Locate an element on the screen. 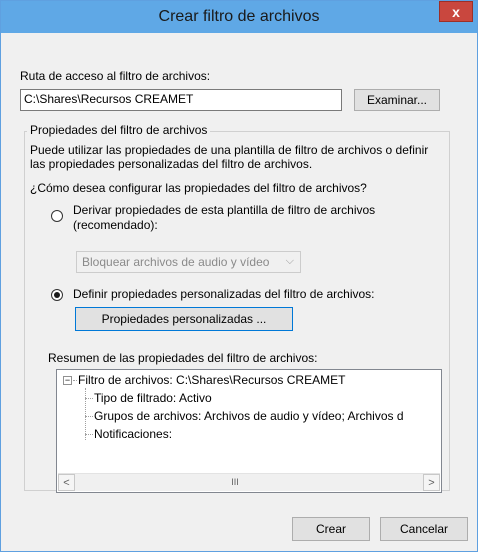 The image size is (478, 552). custom-radio is located at coordinates (57, 295).